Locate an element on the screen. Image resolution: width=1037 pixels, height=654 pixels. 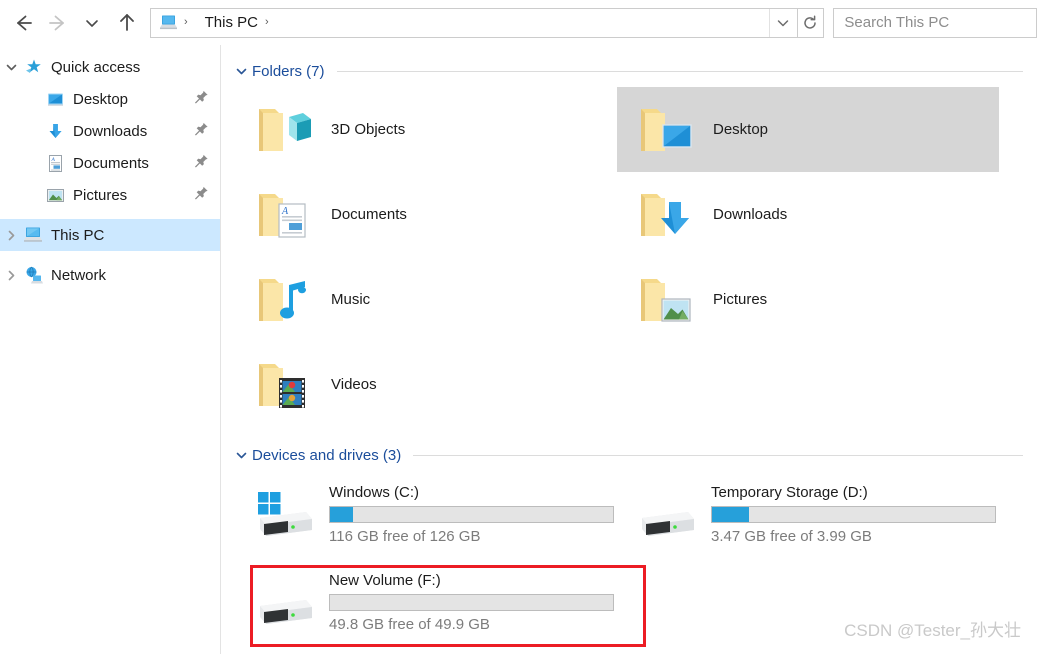
drive-info: New Volume (F:) 49.8 GB free of 49.9 GB is located at coordinates (472, 602).